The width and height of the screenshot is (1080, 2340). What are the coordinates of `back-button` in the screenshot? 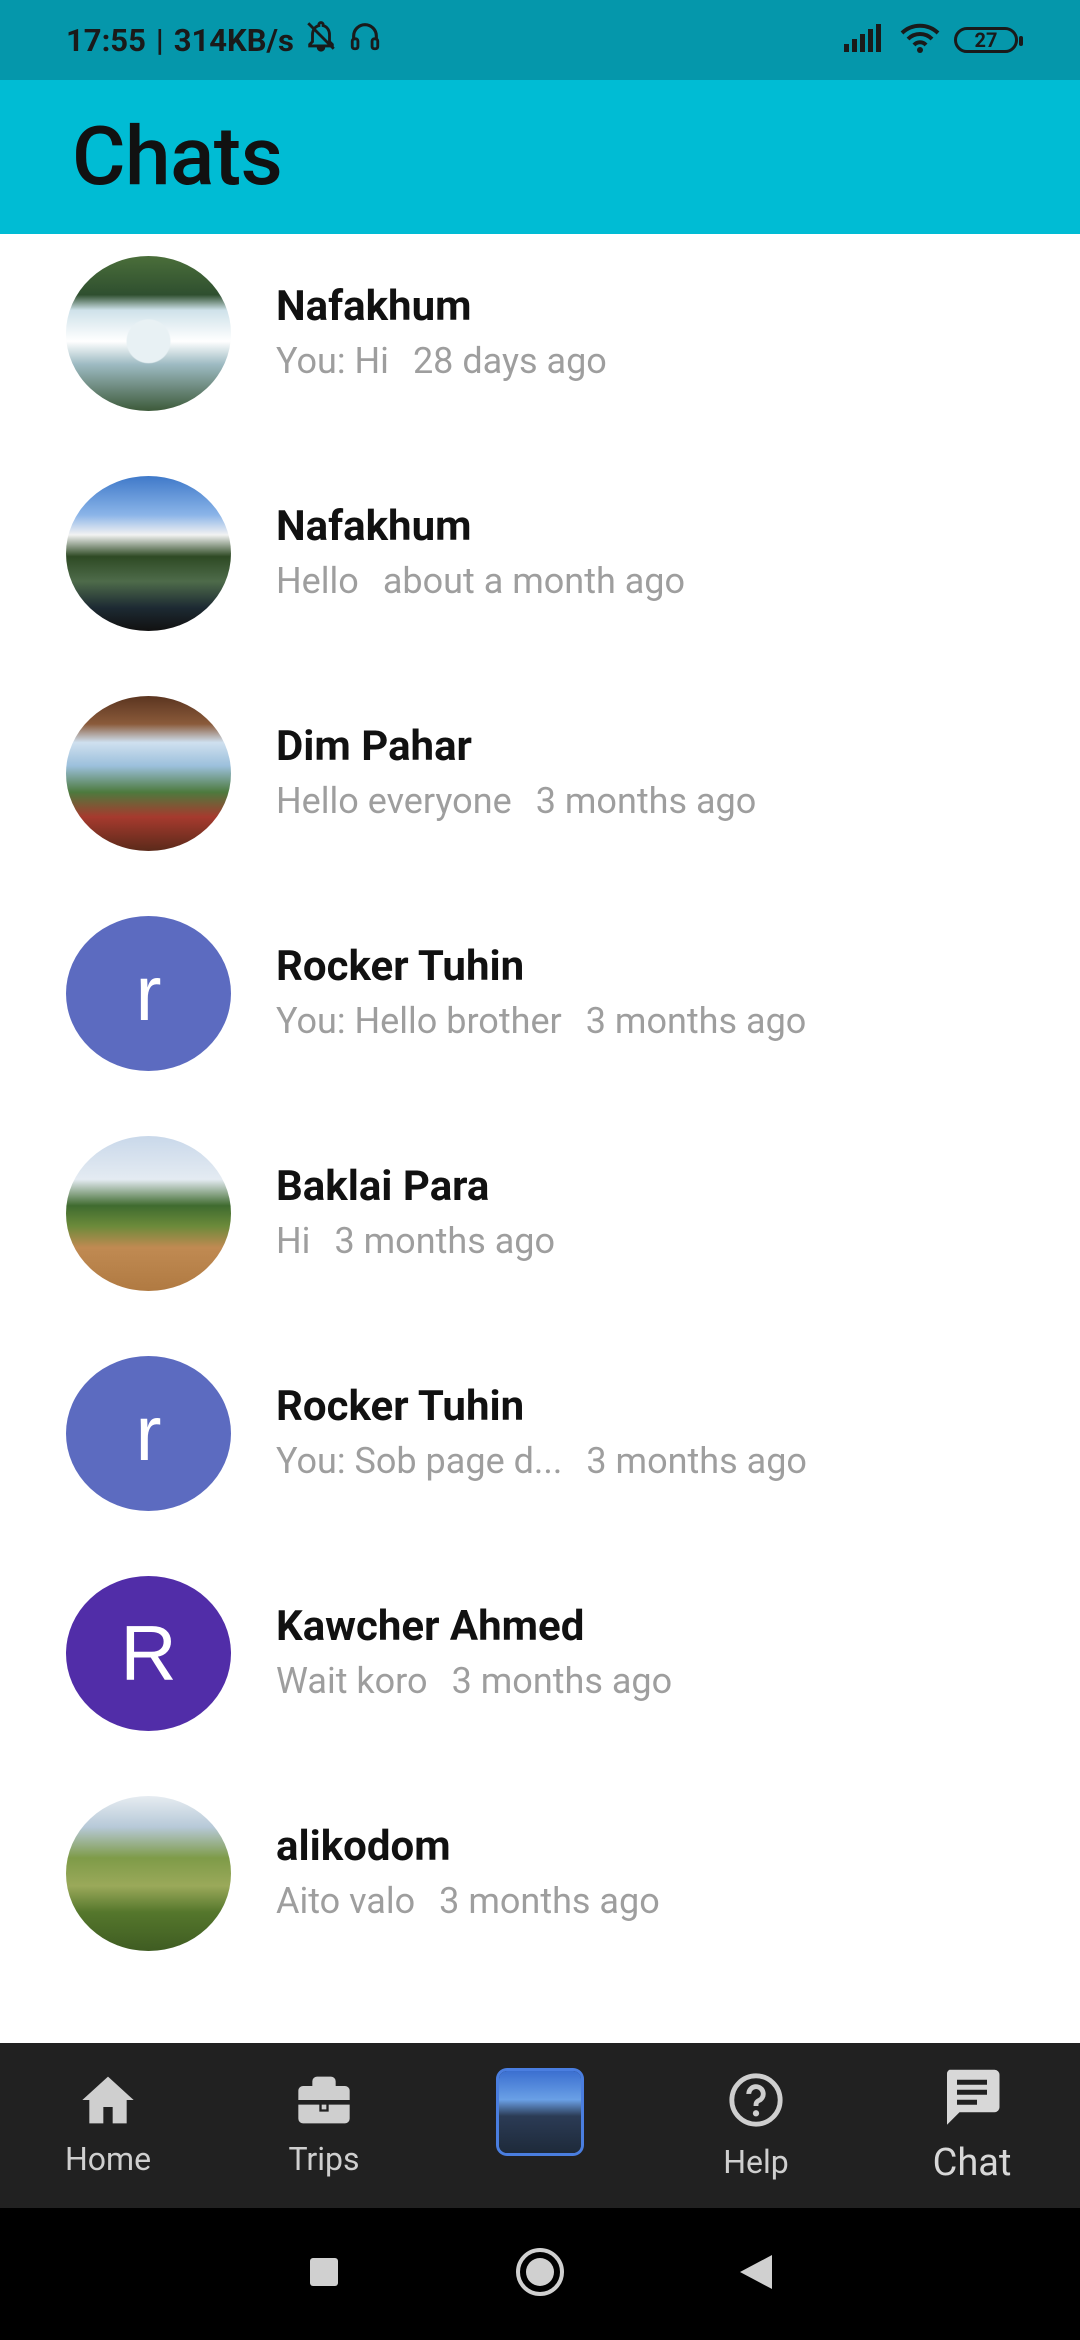 It's located at (756, 2274).